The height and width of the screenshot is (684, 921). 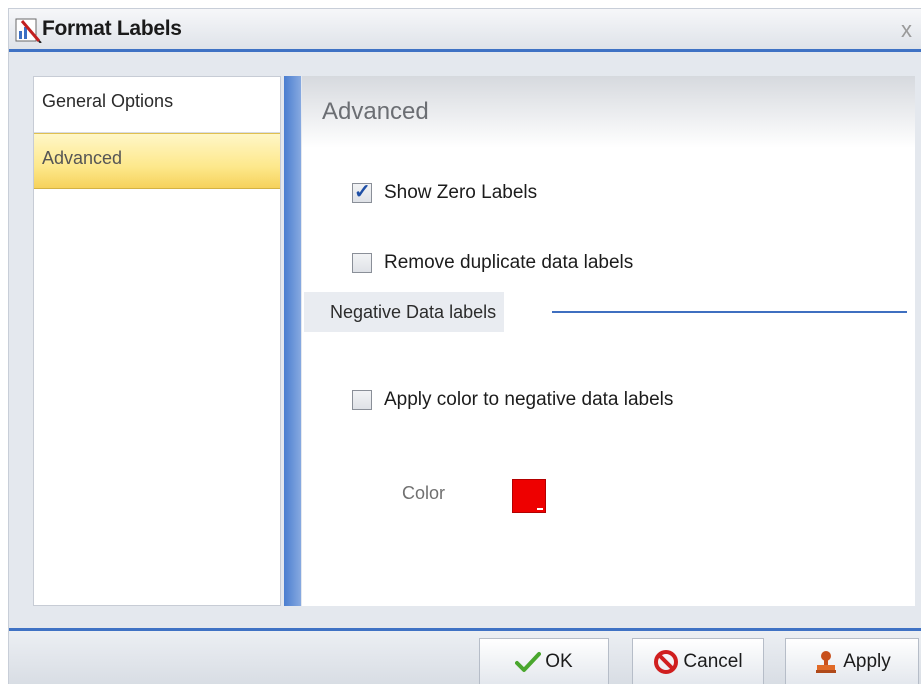 I want to click on nav-item-label: General Options, so click(x=108, y=101).